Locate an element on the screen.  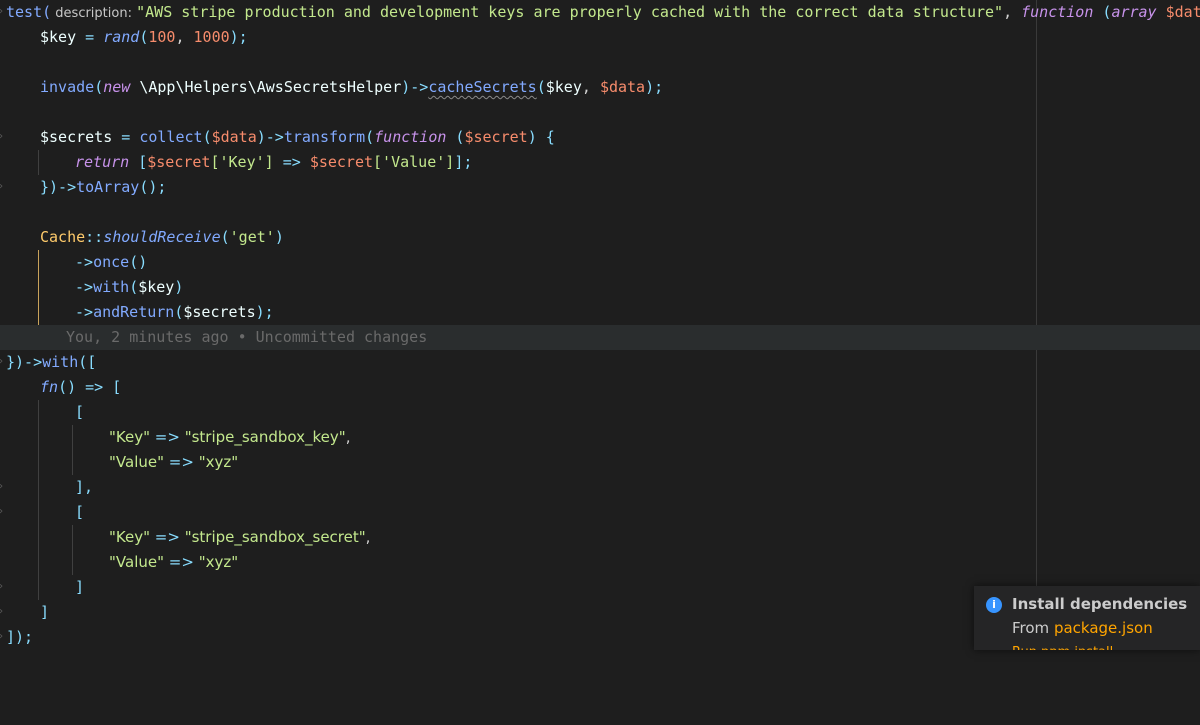
token-punctuation: ) is located at coordinates (279, 237).